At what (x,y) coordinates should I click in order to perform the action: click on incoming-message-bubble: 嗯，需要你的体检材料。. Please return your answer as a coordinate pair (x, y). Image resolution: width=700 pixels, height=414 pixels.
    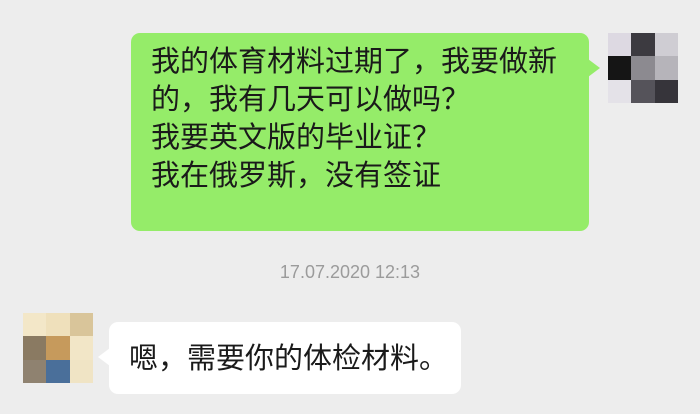
    Looking at the image, I should click on (279, 358).